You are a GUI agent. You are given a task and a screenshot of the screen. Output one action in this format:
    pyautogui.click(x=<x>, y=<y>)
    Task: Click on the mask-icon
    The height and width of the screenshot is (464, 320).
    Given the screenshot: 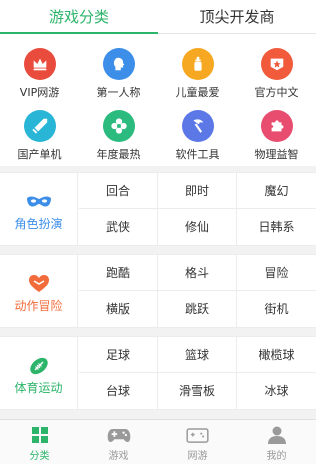 What is the action you would take?
    pyautogui.click(x=39, y=202)
    